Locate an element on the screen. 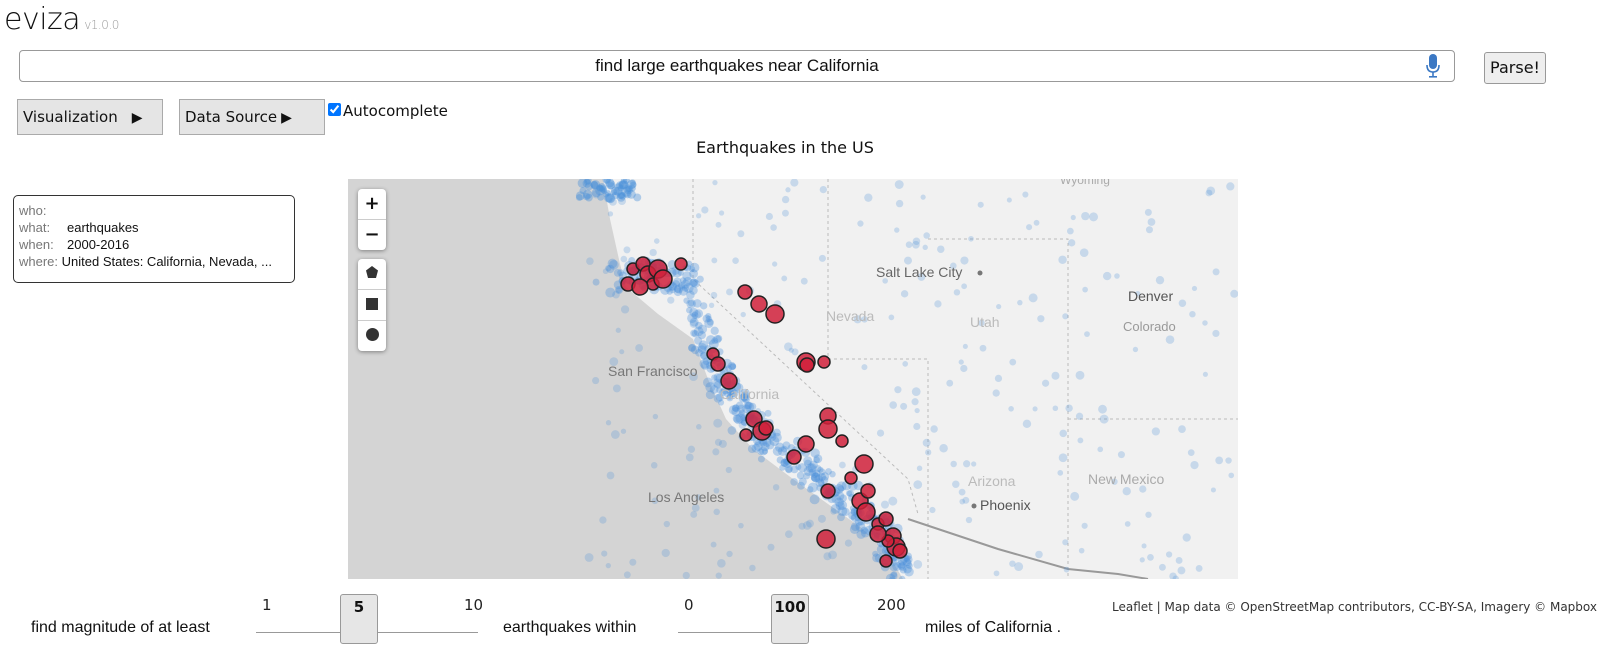 Image resolution: width=1600 pixels, height=660 pixels. map-label: Nevada is located at coordinates (850, 316).